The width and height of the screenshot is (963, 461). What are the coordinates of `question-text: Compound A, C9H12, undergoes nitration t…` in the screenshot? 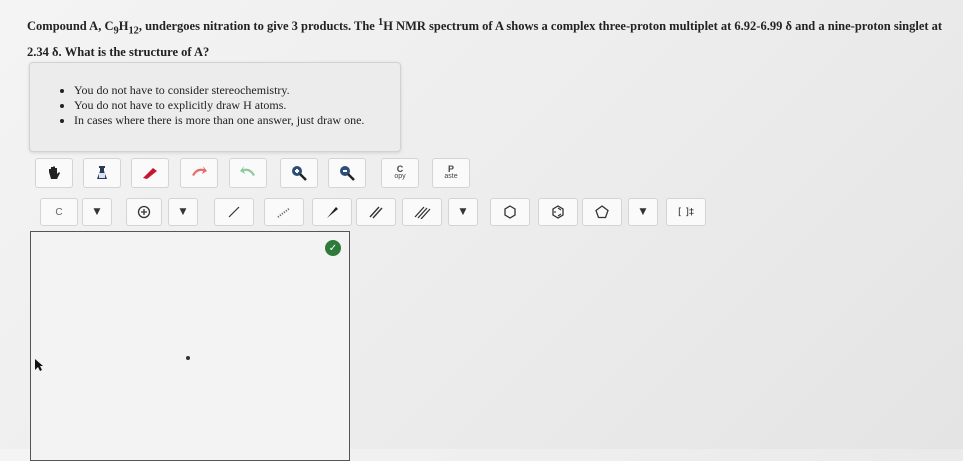 It's located at (485, 38).